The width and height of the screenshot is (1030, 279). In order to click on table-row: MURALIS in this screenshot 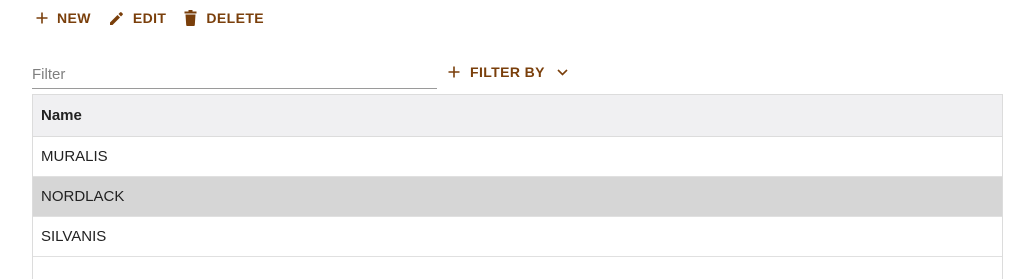, I will do `click(517, 157)`.